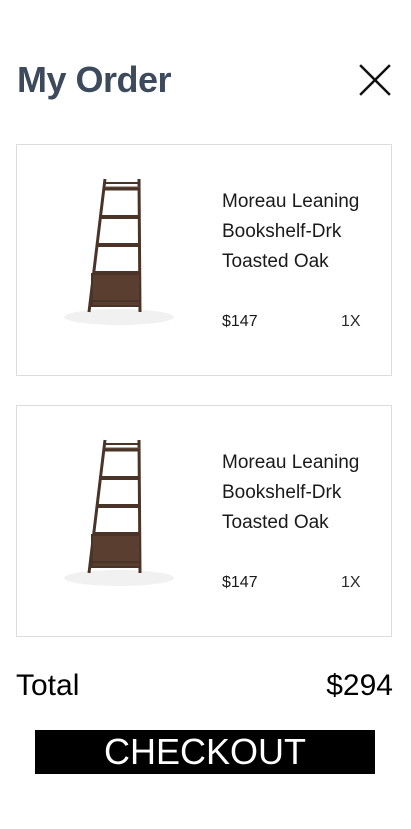  What do you see at coordinates (359, 685) in the screenshot?
I see `total-value: $294` at bounding box center [359, 685].